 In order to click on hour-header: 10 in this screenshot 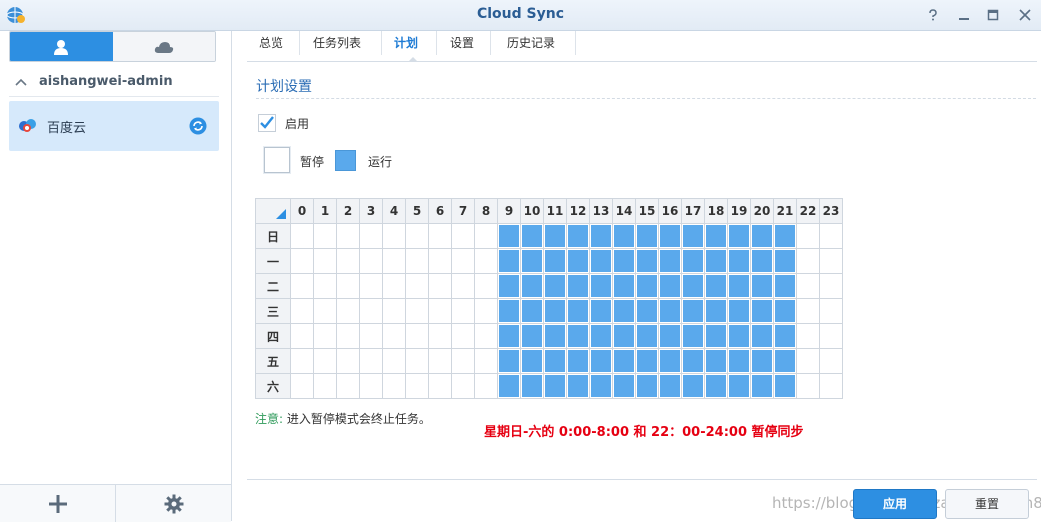, I will do `click(532, 211)`.